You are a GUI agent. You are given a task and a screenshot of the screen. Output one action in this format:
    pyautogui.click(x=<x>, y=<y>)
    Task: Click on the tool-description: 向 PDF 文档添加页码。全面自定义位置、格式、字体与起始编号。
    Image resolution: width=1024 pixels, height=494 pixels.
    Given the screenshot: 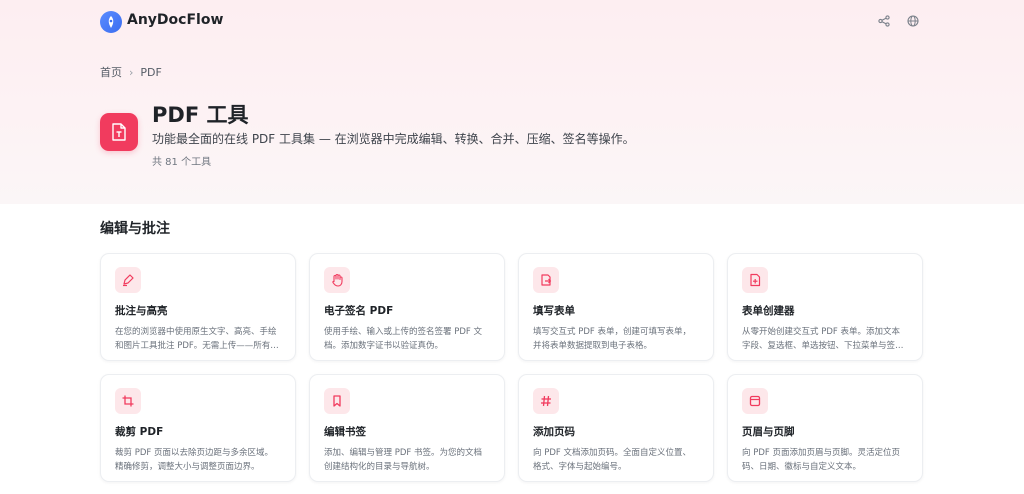 What is the action you would take?
    pyautogui.click(x=612, y=460)
    